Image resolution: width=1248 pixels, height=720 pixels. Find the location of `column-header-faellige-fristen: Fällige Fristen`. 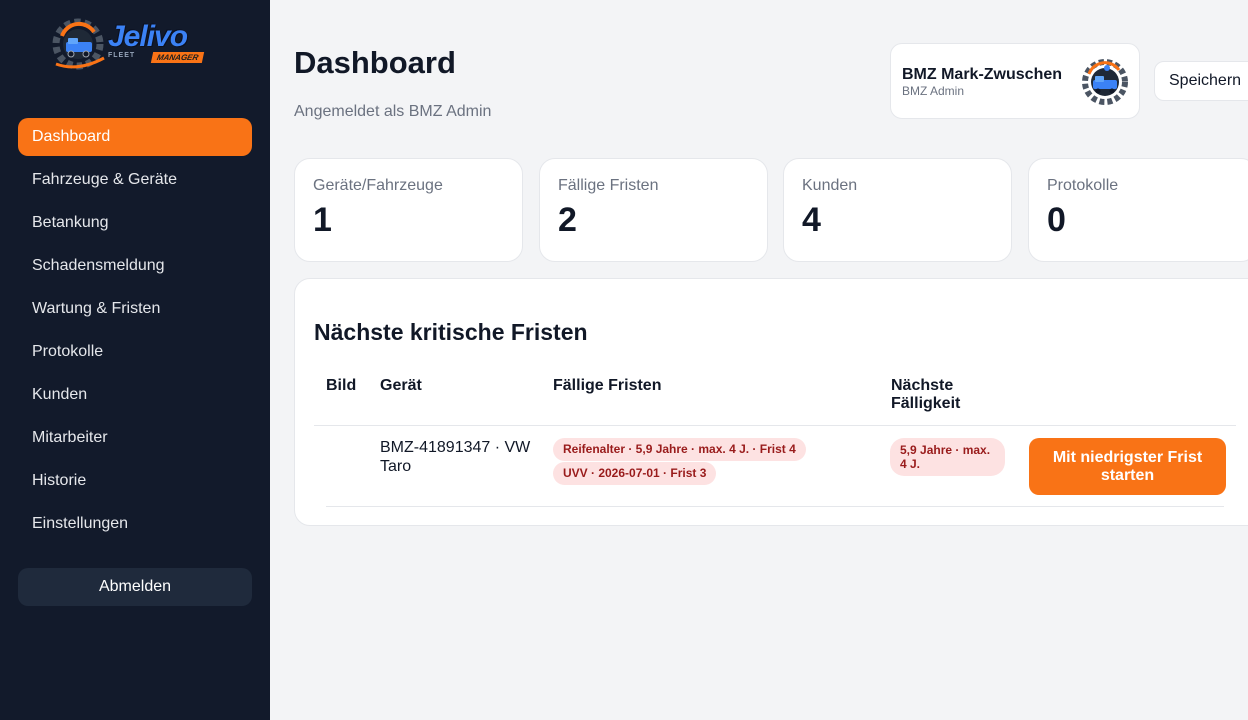

column-header-faellige-fristen: Fällige Fristen is located at coordinates (607, 385).